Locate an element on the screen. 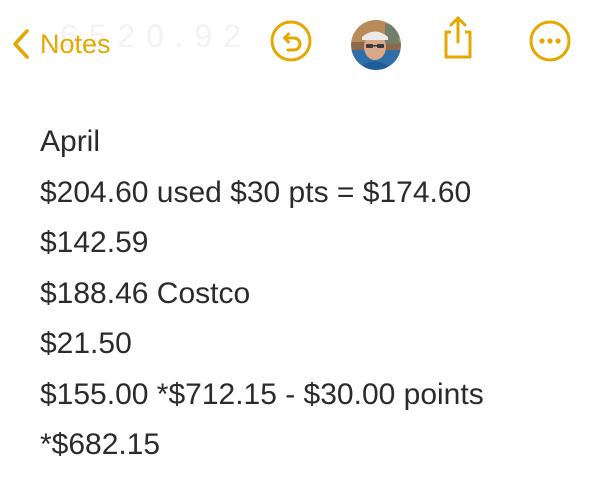  more-icon is located at coordinates (550, 43).